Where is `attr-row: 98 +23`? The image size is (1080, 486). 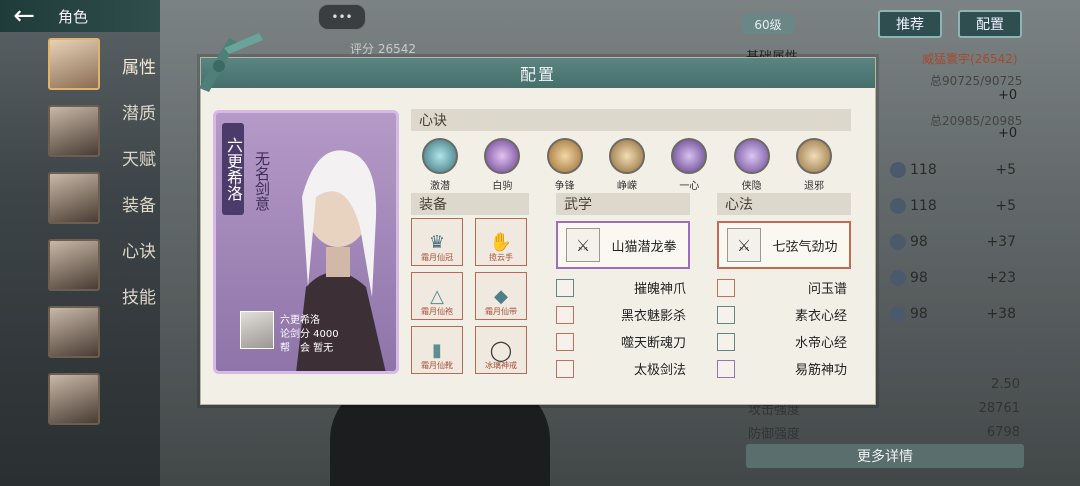 attr-row: 98 +23 is located at coordinates (955, 278).